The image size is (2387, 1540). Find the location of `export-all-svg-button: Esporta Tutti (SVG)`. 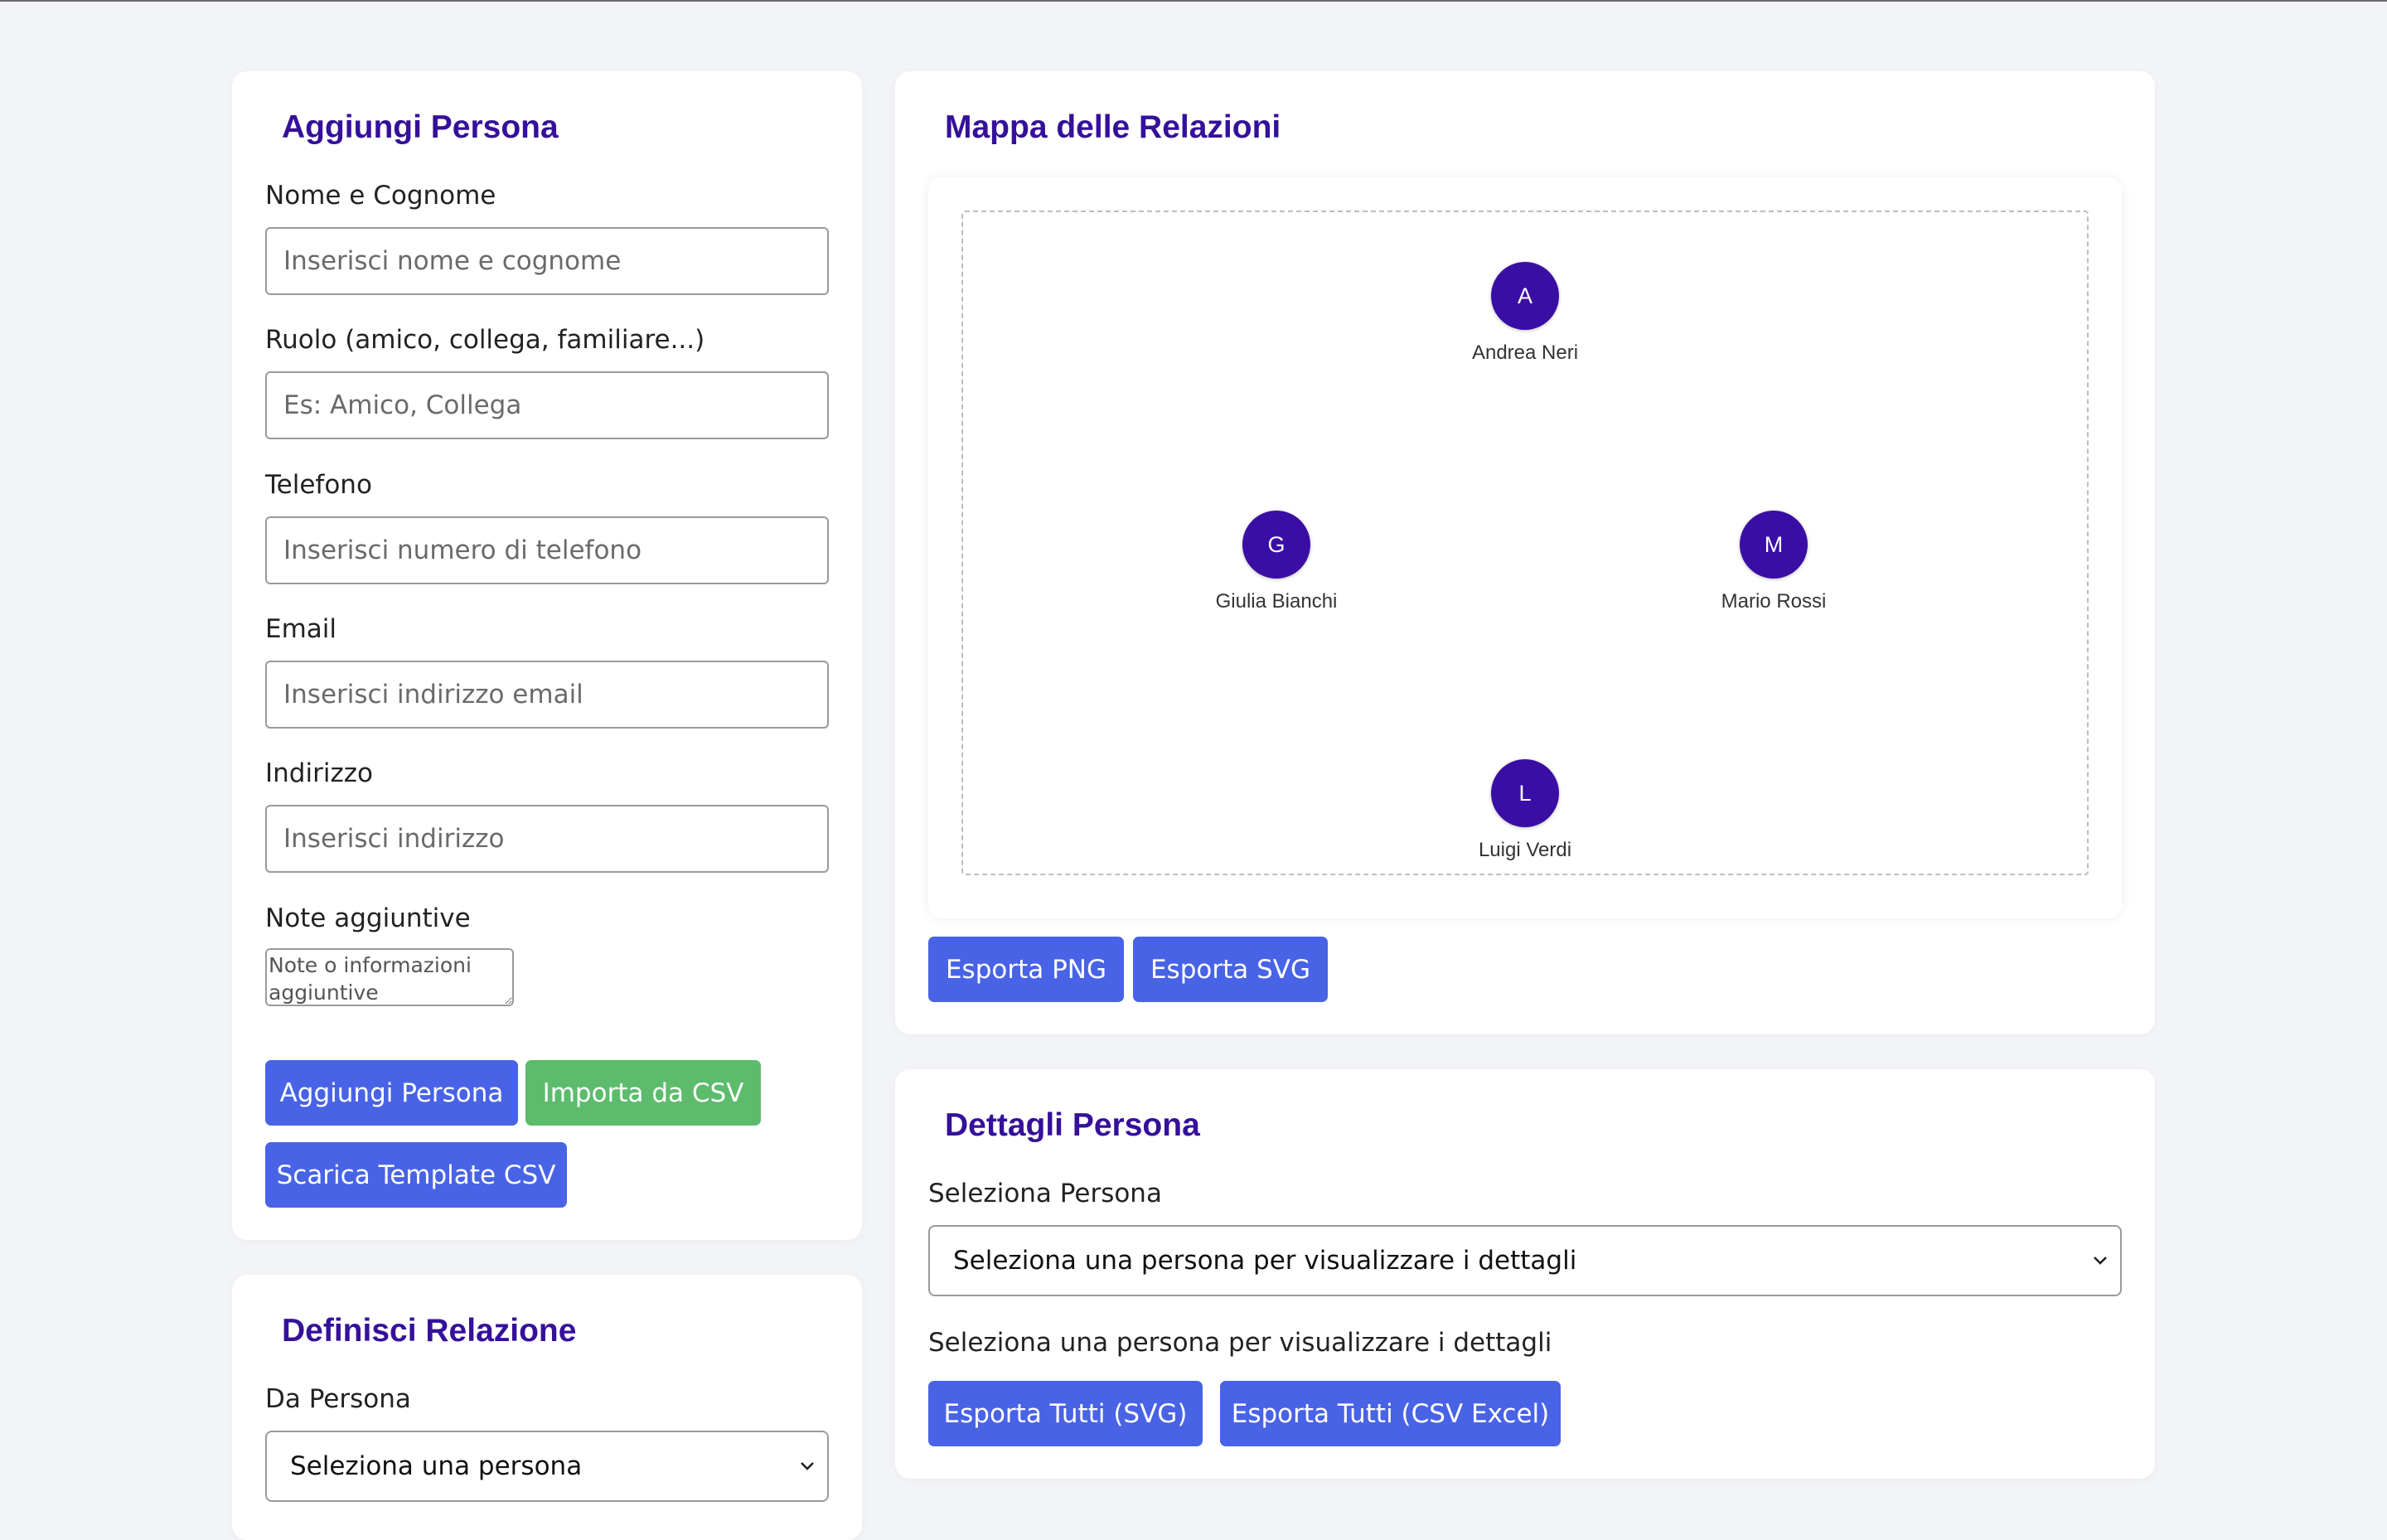

export-all-svg-button: Esporta Tutti (SVG) is located at coordinates (1065, 1413).